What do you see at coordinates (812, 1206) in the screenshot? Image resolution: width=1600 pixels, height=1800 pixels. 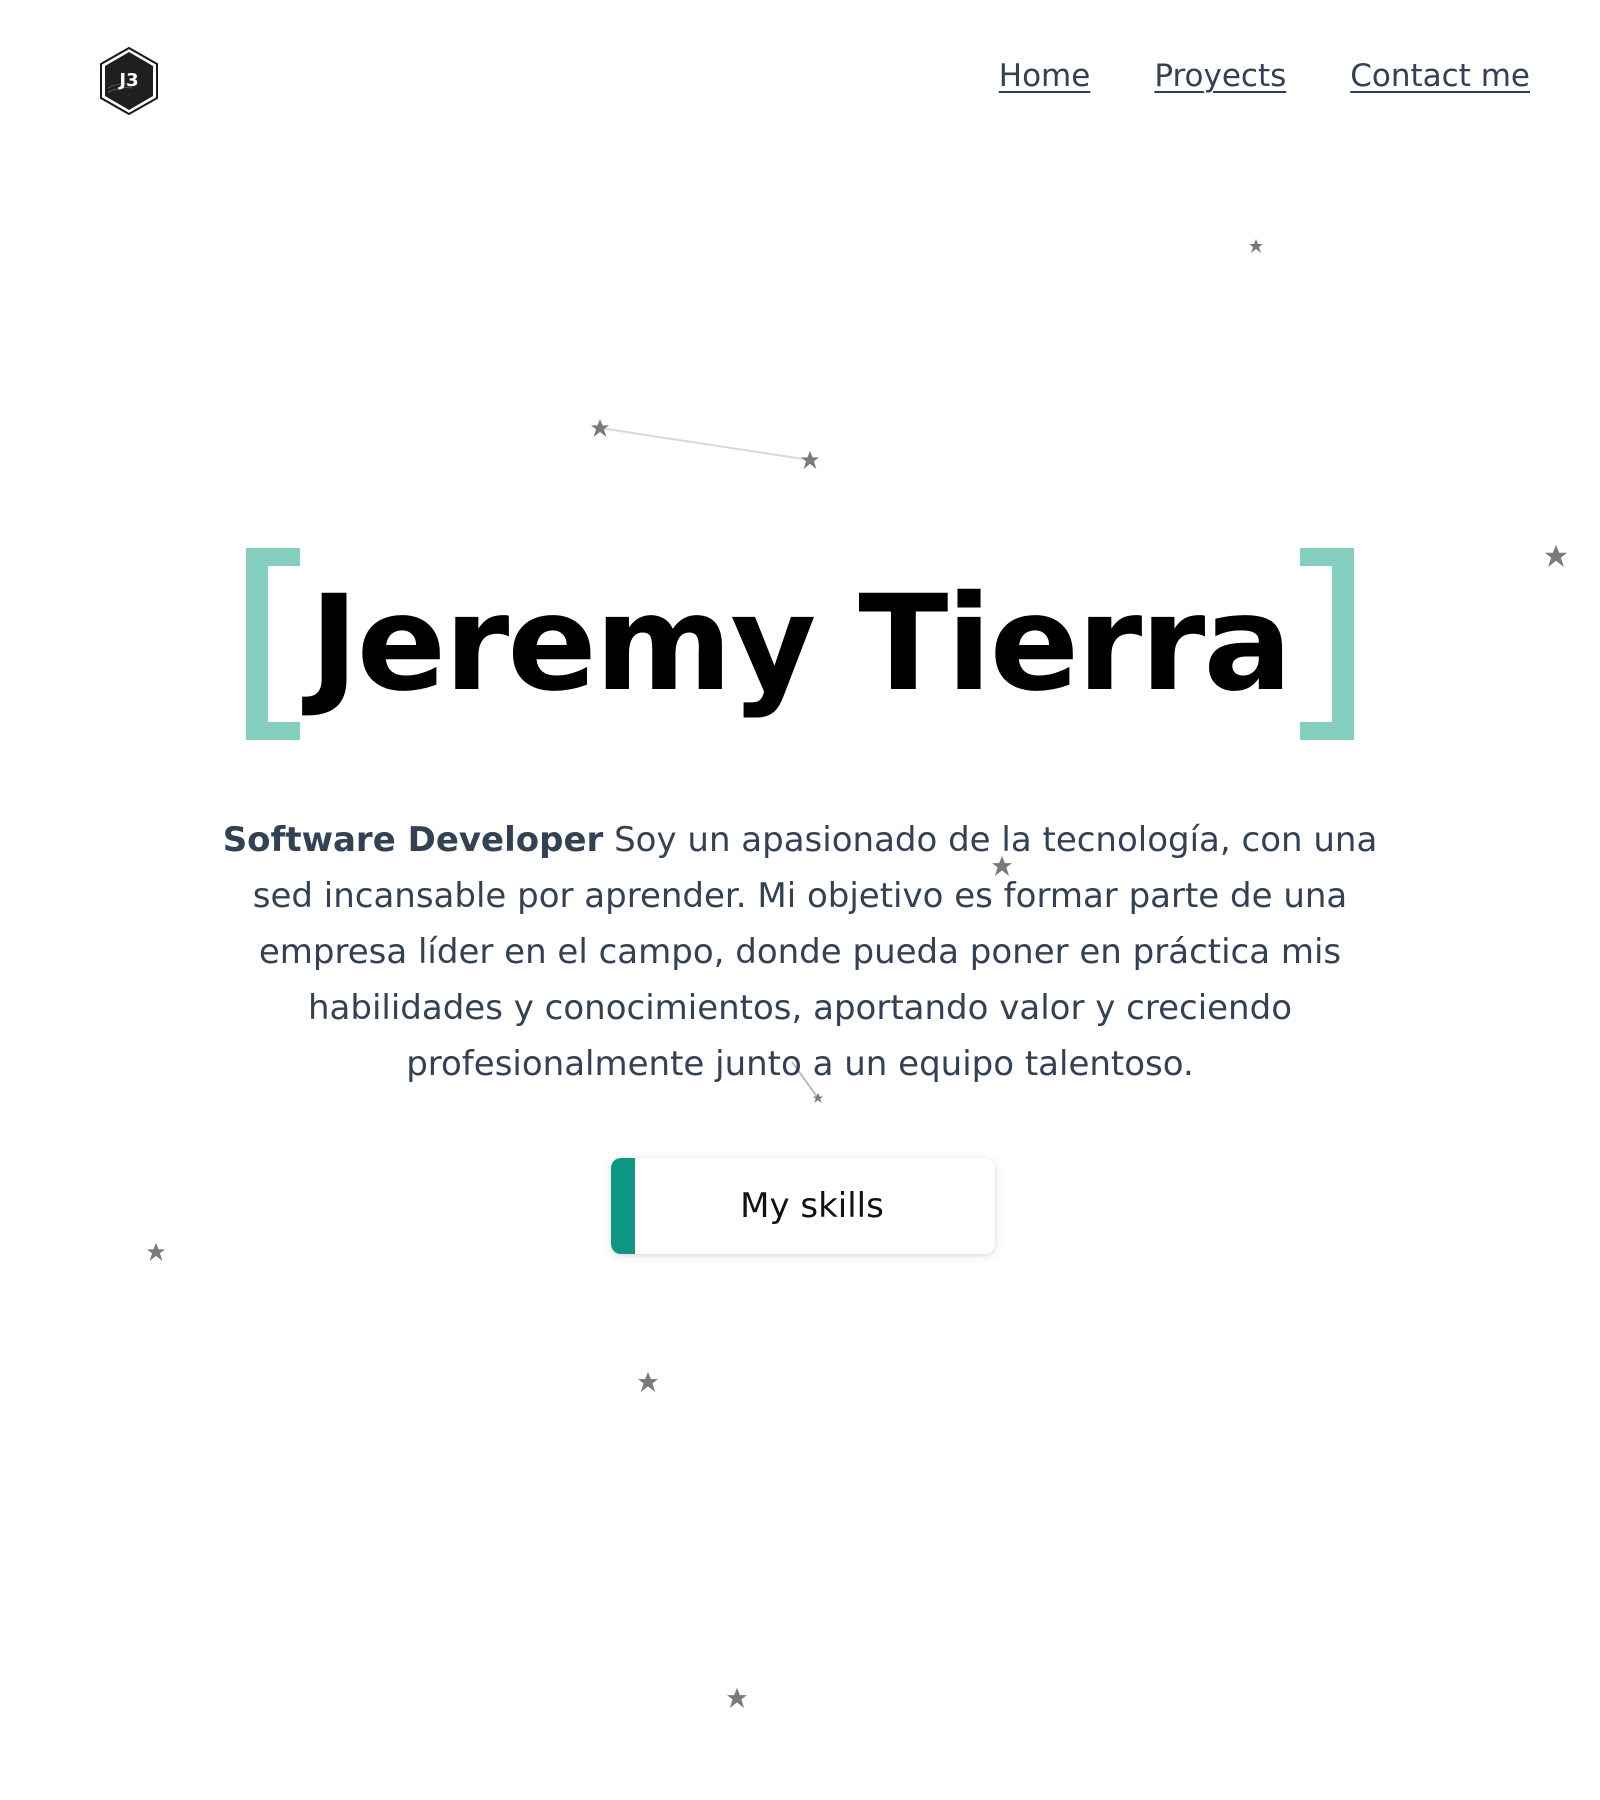 I see `my-skills-label: My skills` at bounding box center [812, 1206].